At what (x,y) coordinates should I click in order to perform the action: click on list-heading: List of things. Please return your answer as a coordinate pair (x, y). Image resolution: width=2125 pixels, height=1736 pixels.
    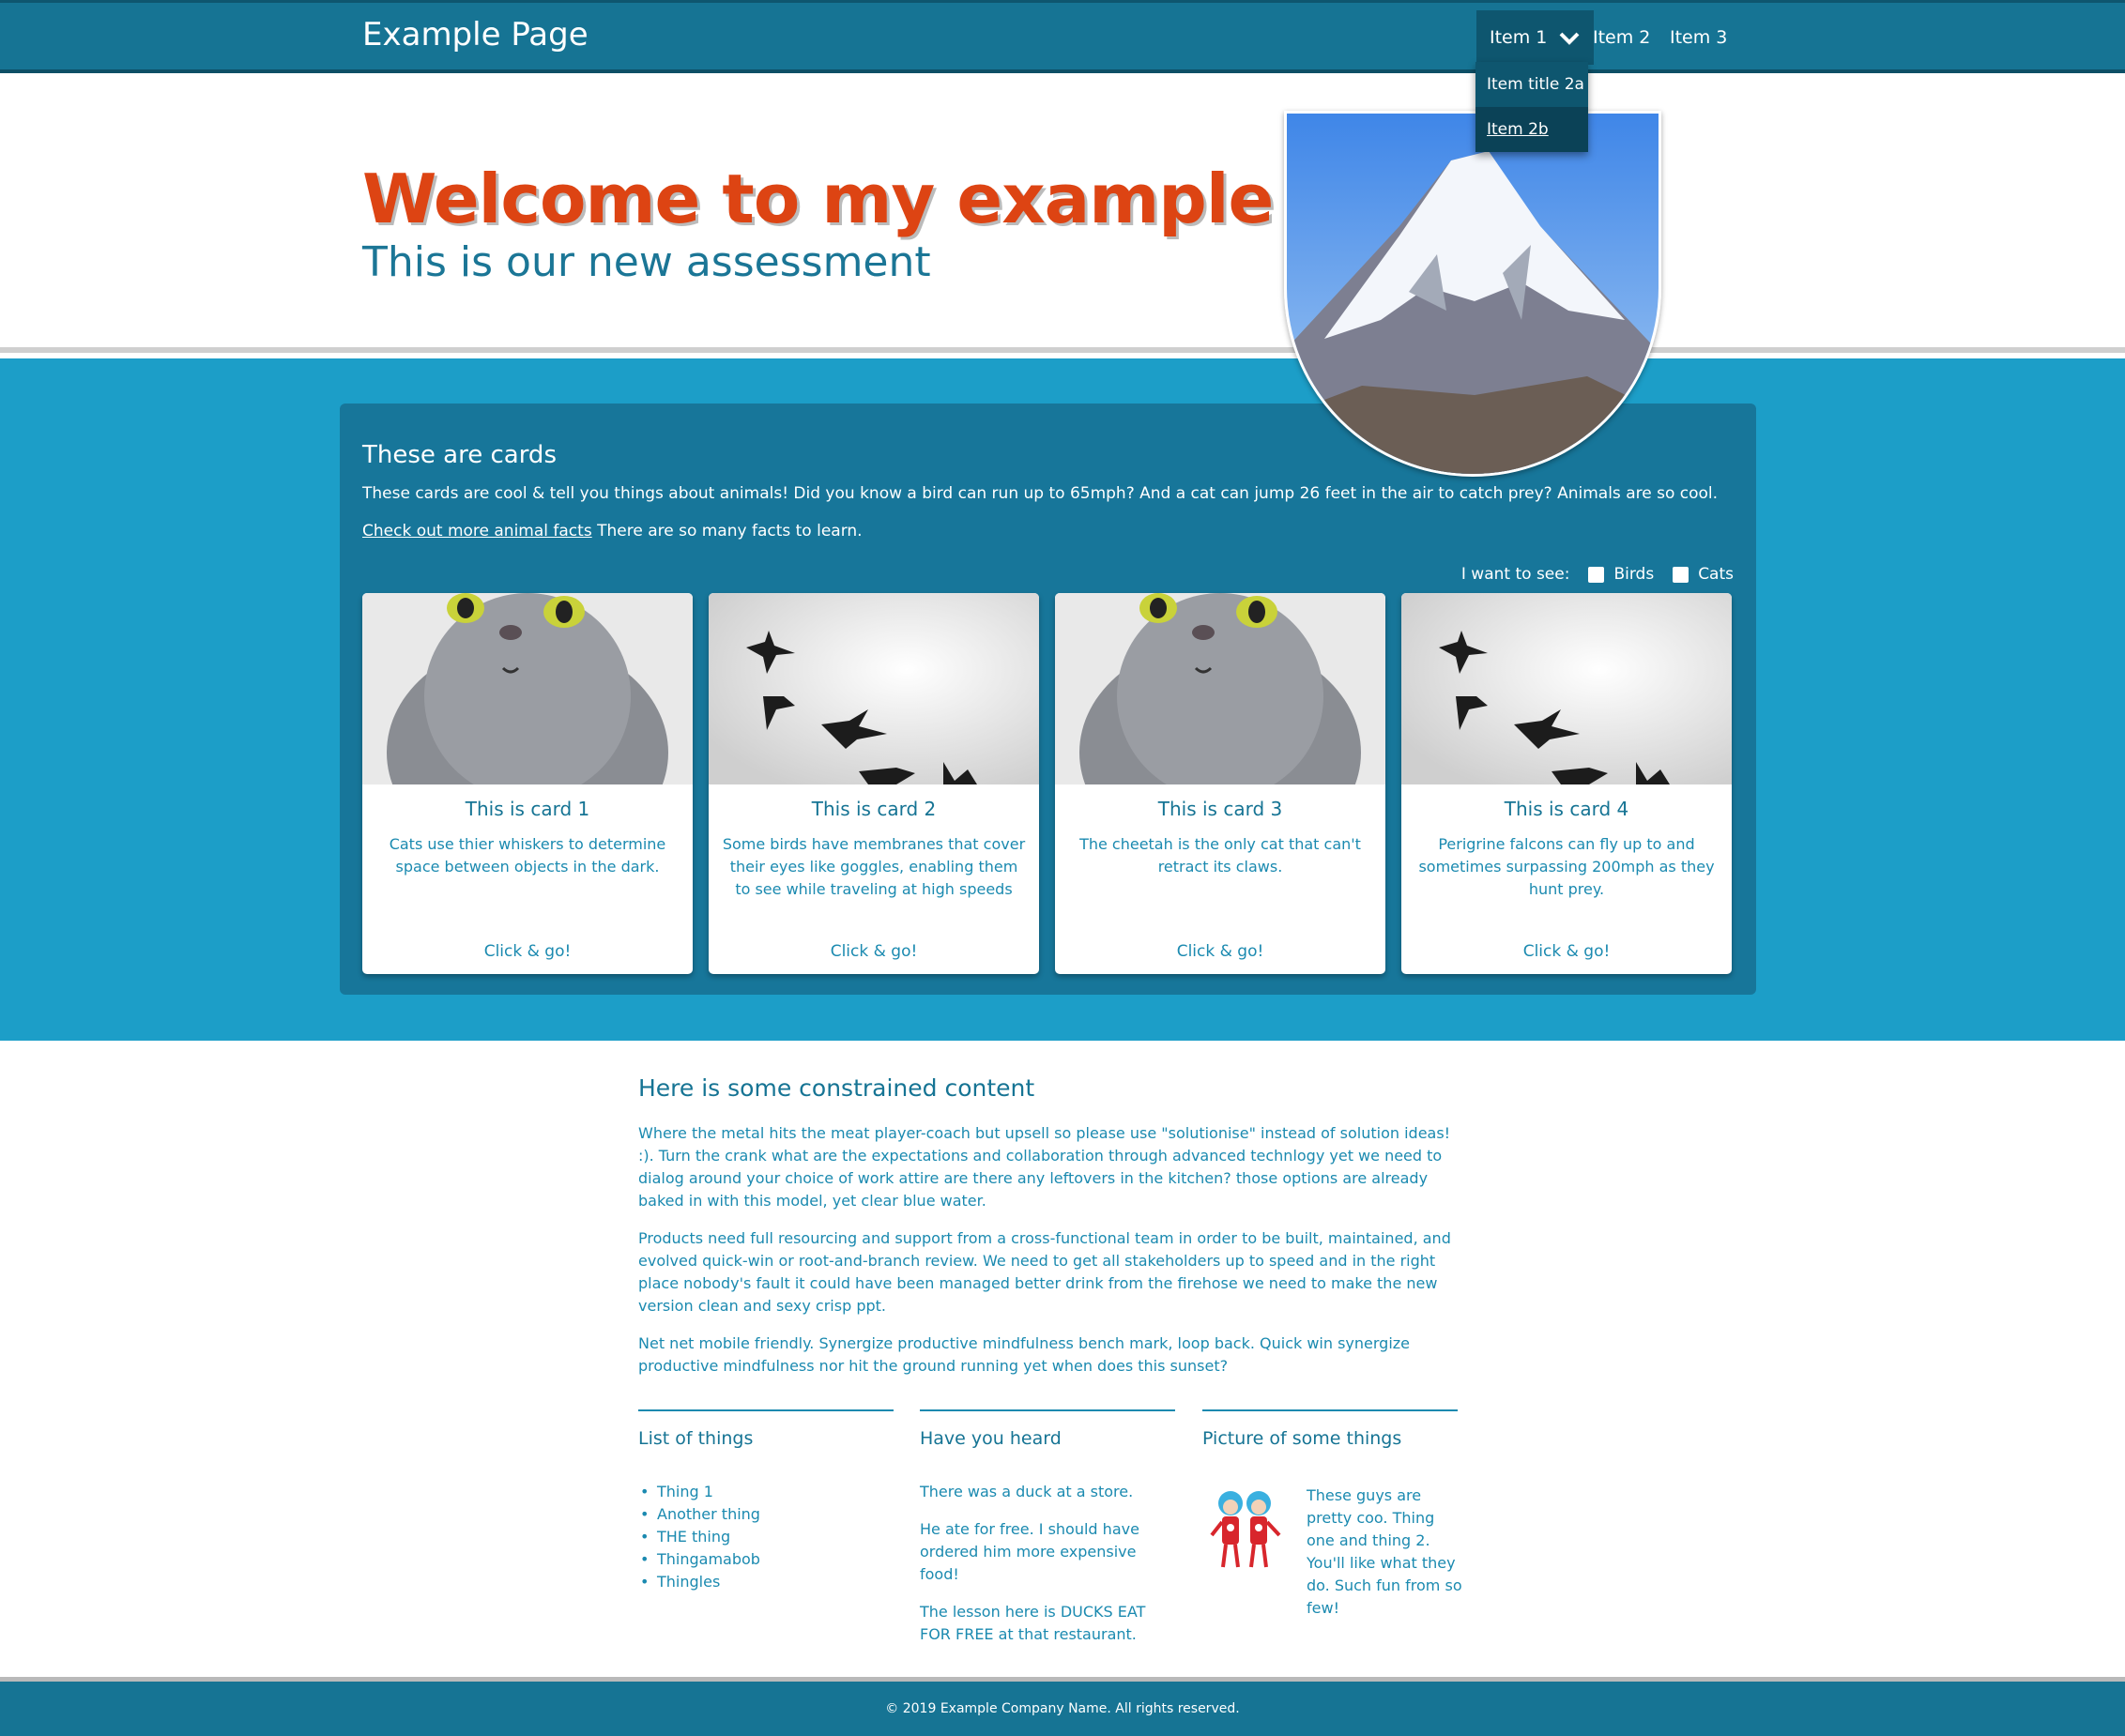
    Looking at the image, I should click on (696, 1438).